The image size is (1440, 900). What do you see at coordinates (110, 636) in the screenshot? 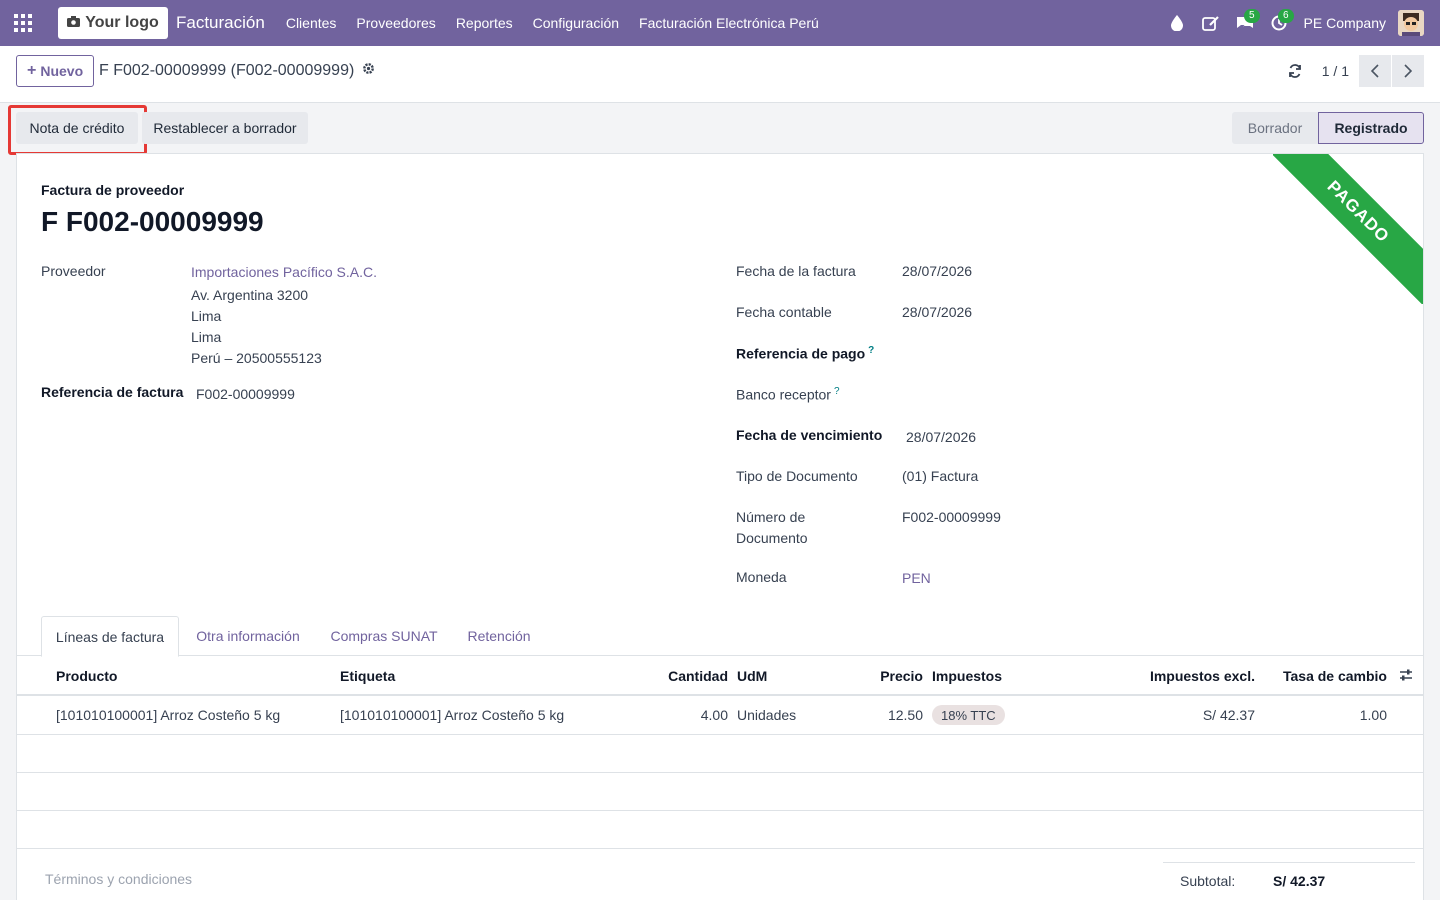
I see `tab-invoice-lines: Líneas de factura` at bounding box center [110, 636].